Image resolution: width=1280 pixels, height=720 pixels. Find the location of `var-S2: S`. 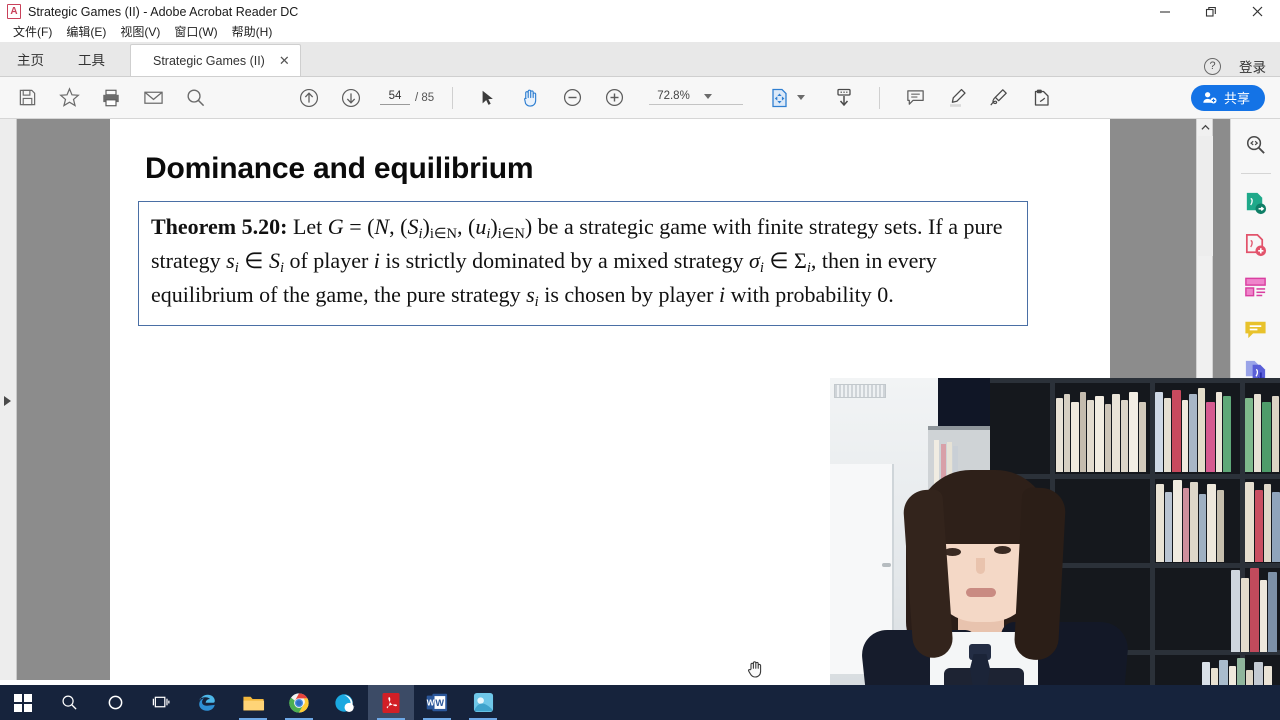

var-S2: S is located at coordinates (274, 260).